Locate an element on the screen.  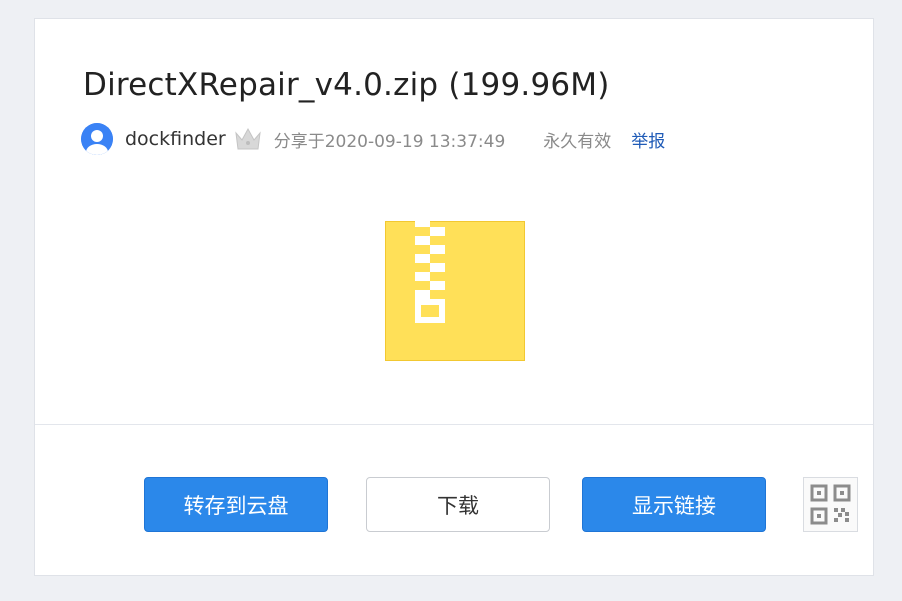
crown-icon is located at coordinates (248, 139).